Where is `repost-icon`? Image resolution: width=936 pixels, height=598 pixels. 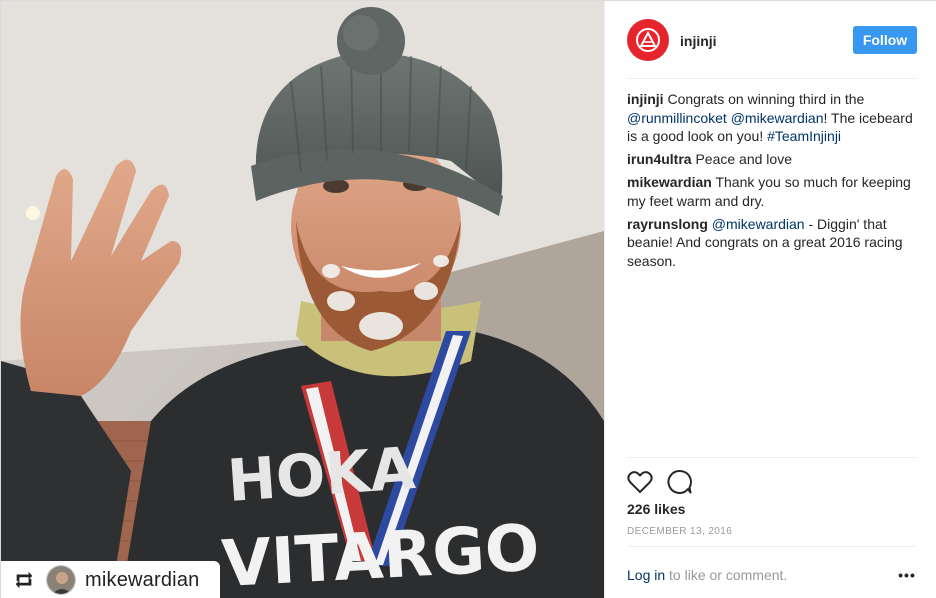
repost-icon is located at coordinates (24, 580).